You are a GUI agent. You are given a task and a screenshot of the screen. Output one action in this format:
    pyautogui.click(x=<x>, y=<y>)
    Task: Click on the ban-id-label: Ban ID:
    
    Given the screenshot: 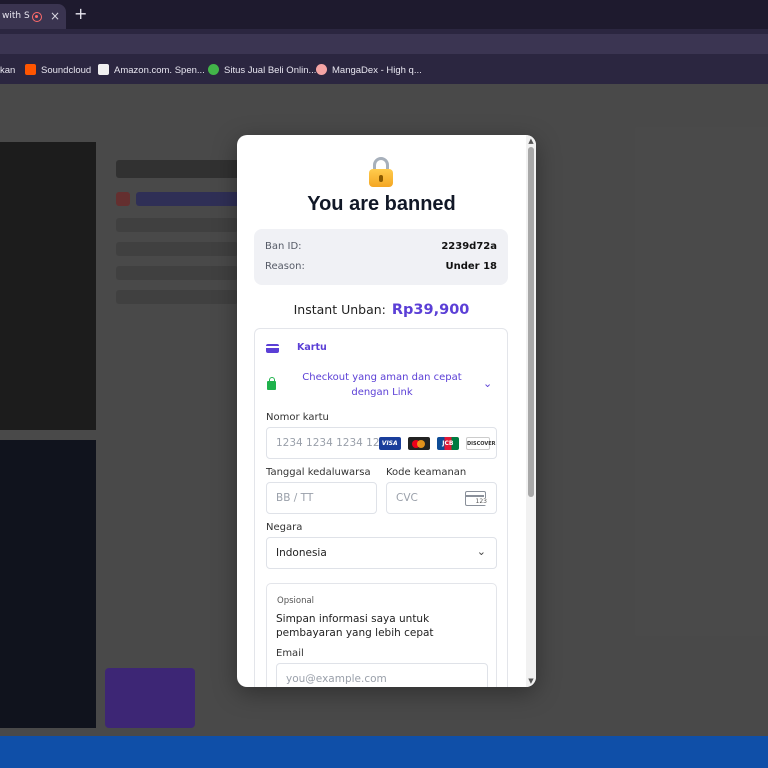 What is the action you would take?
    pyautogui.click(x=283, y=246)
    